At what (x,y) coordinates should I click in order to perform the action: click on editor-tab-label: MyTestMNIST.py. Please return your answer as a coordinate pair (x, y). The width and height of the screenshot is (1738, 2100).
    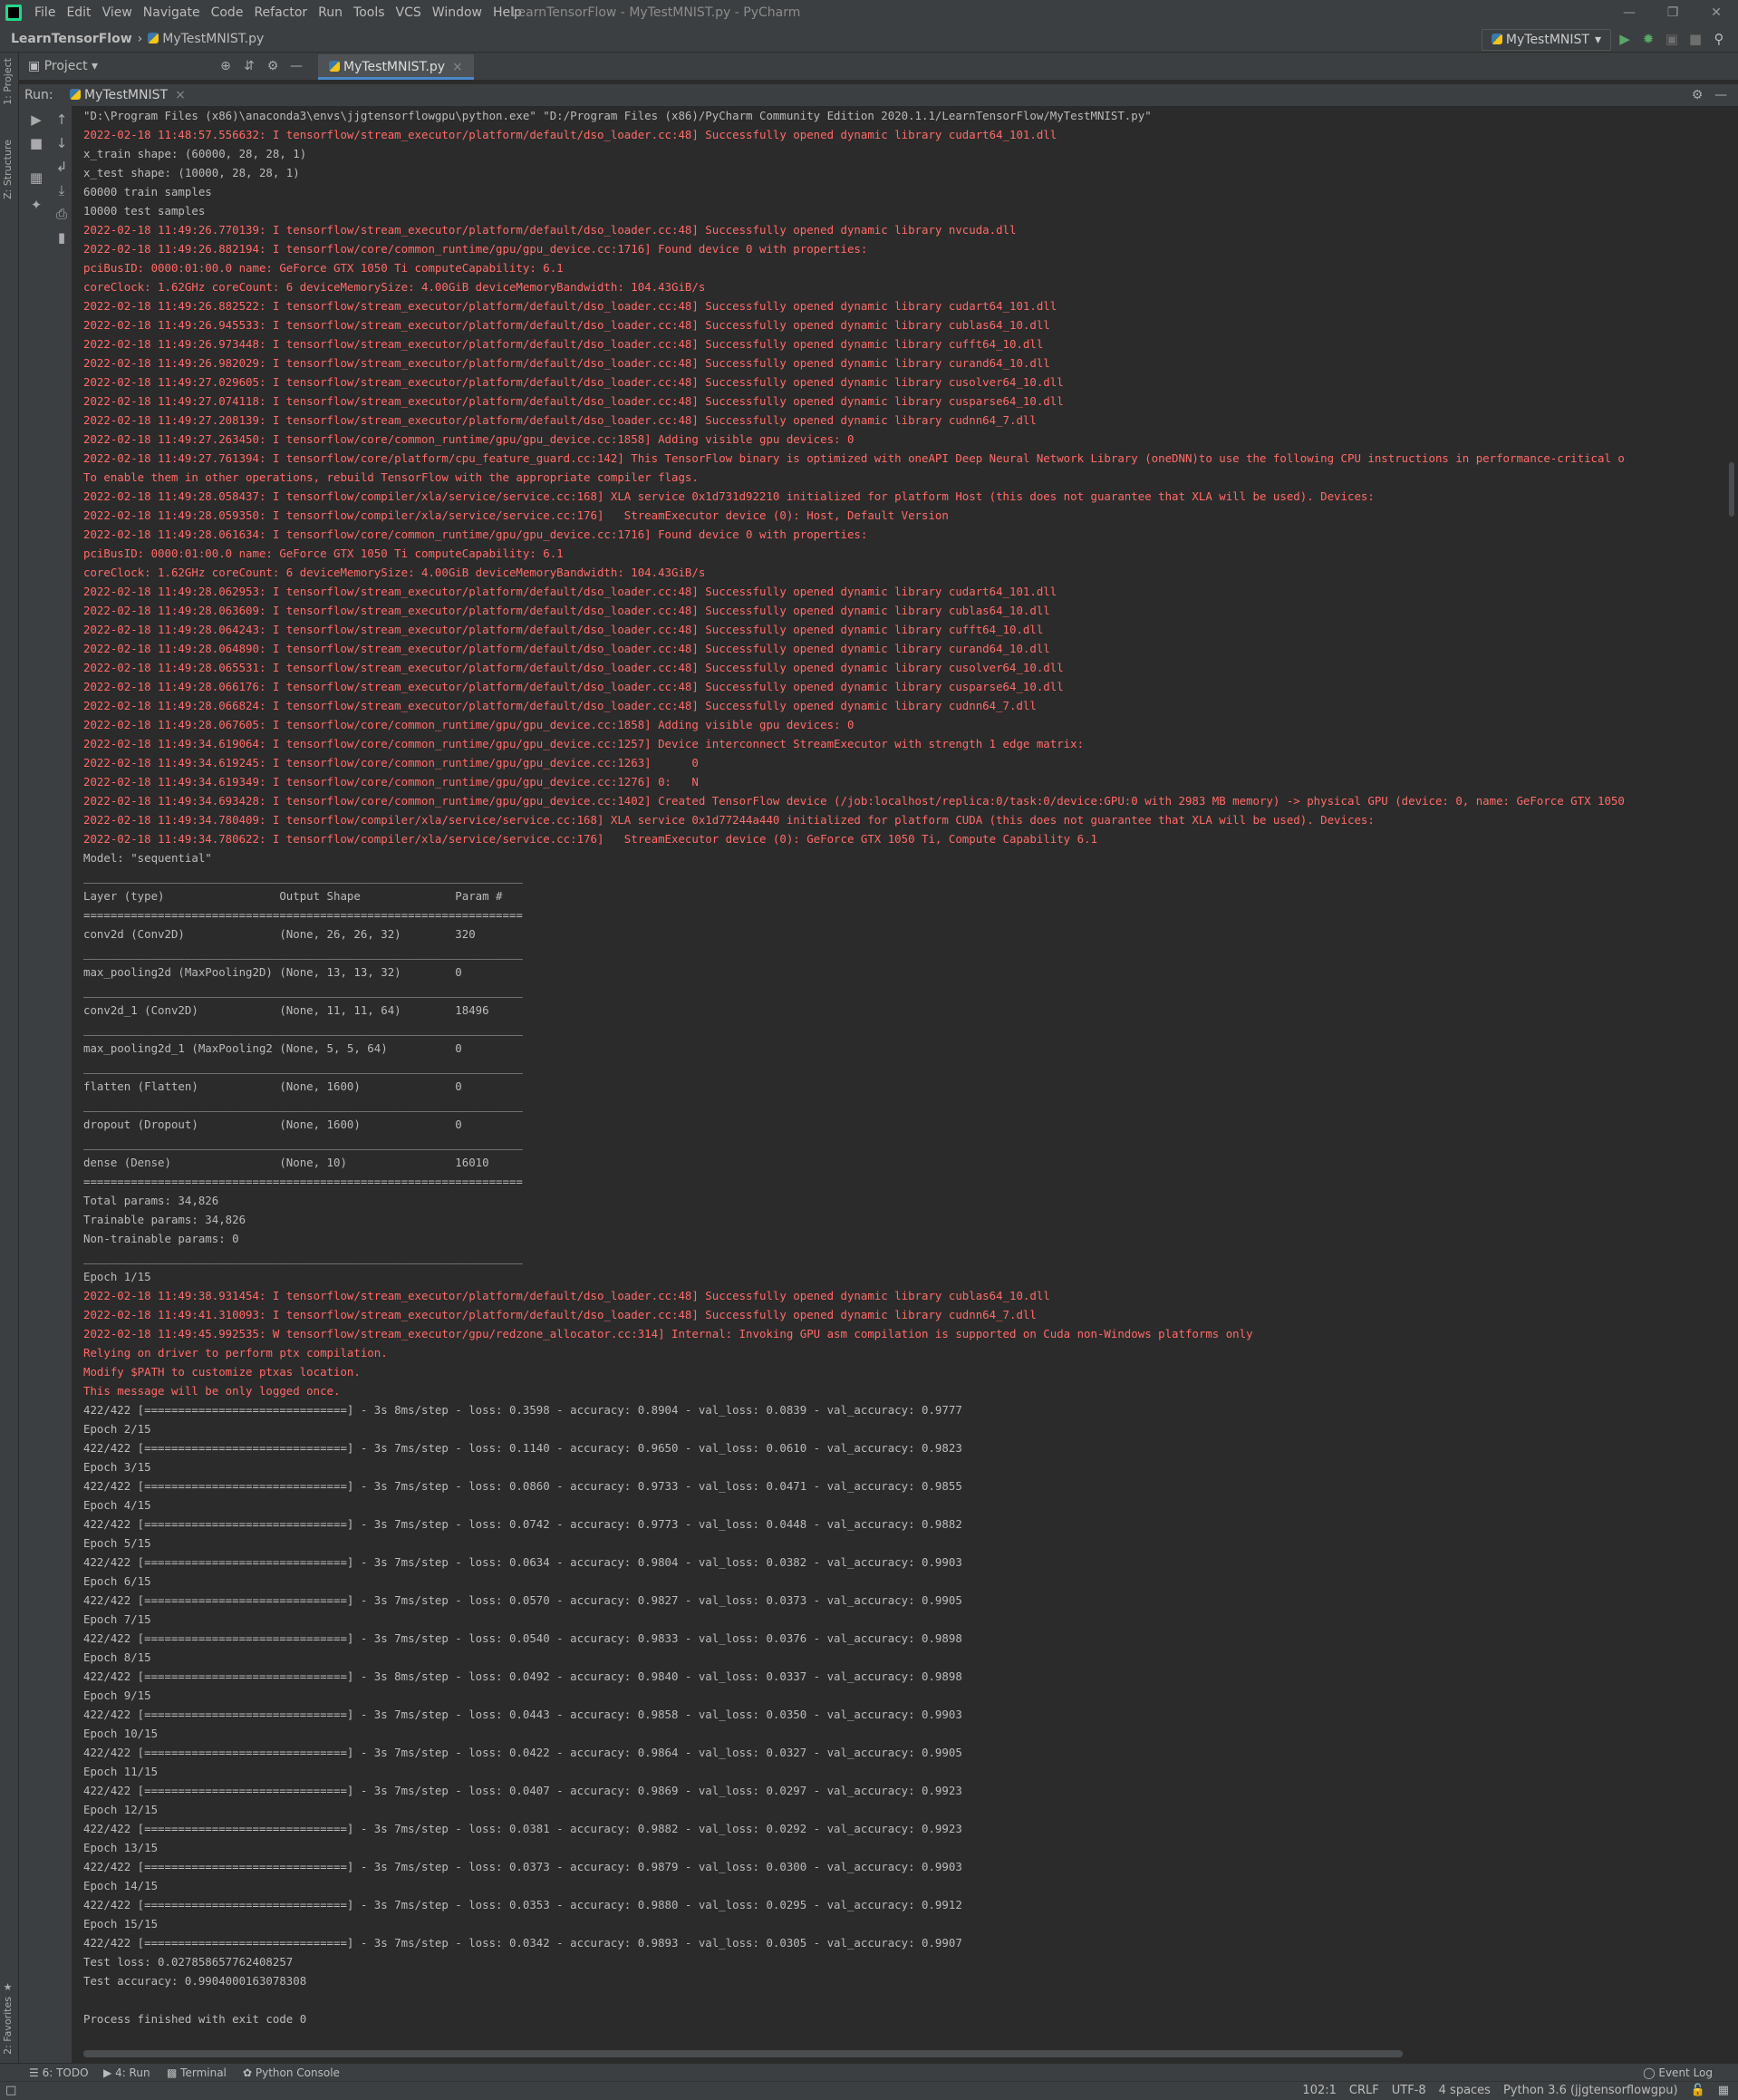
    Looking at the image, I should click on (394, 67).